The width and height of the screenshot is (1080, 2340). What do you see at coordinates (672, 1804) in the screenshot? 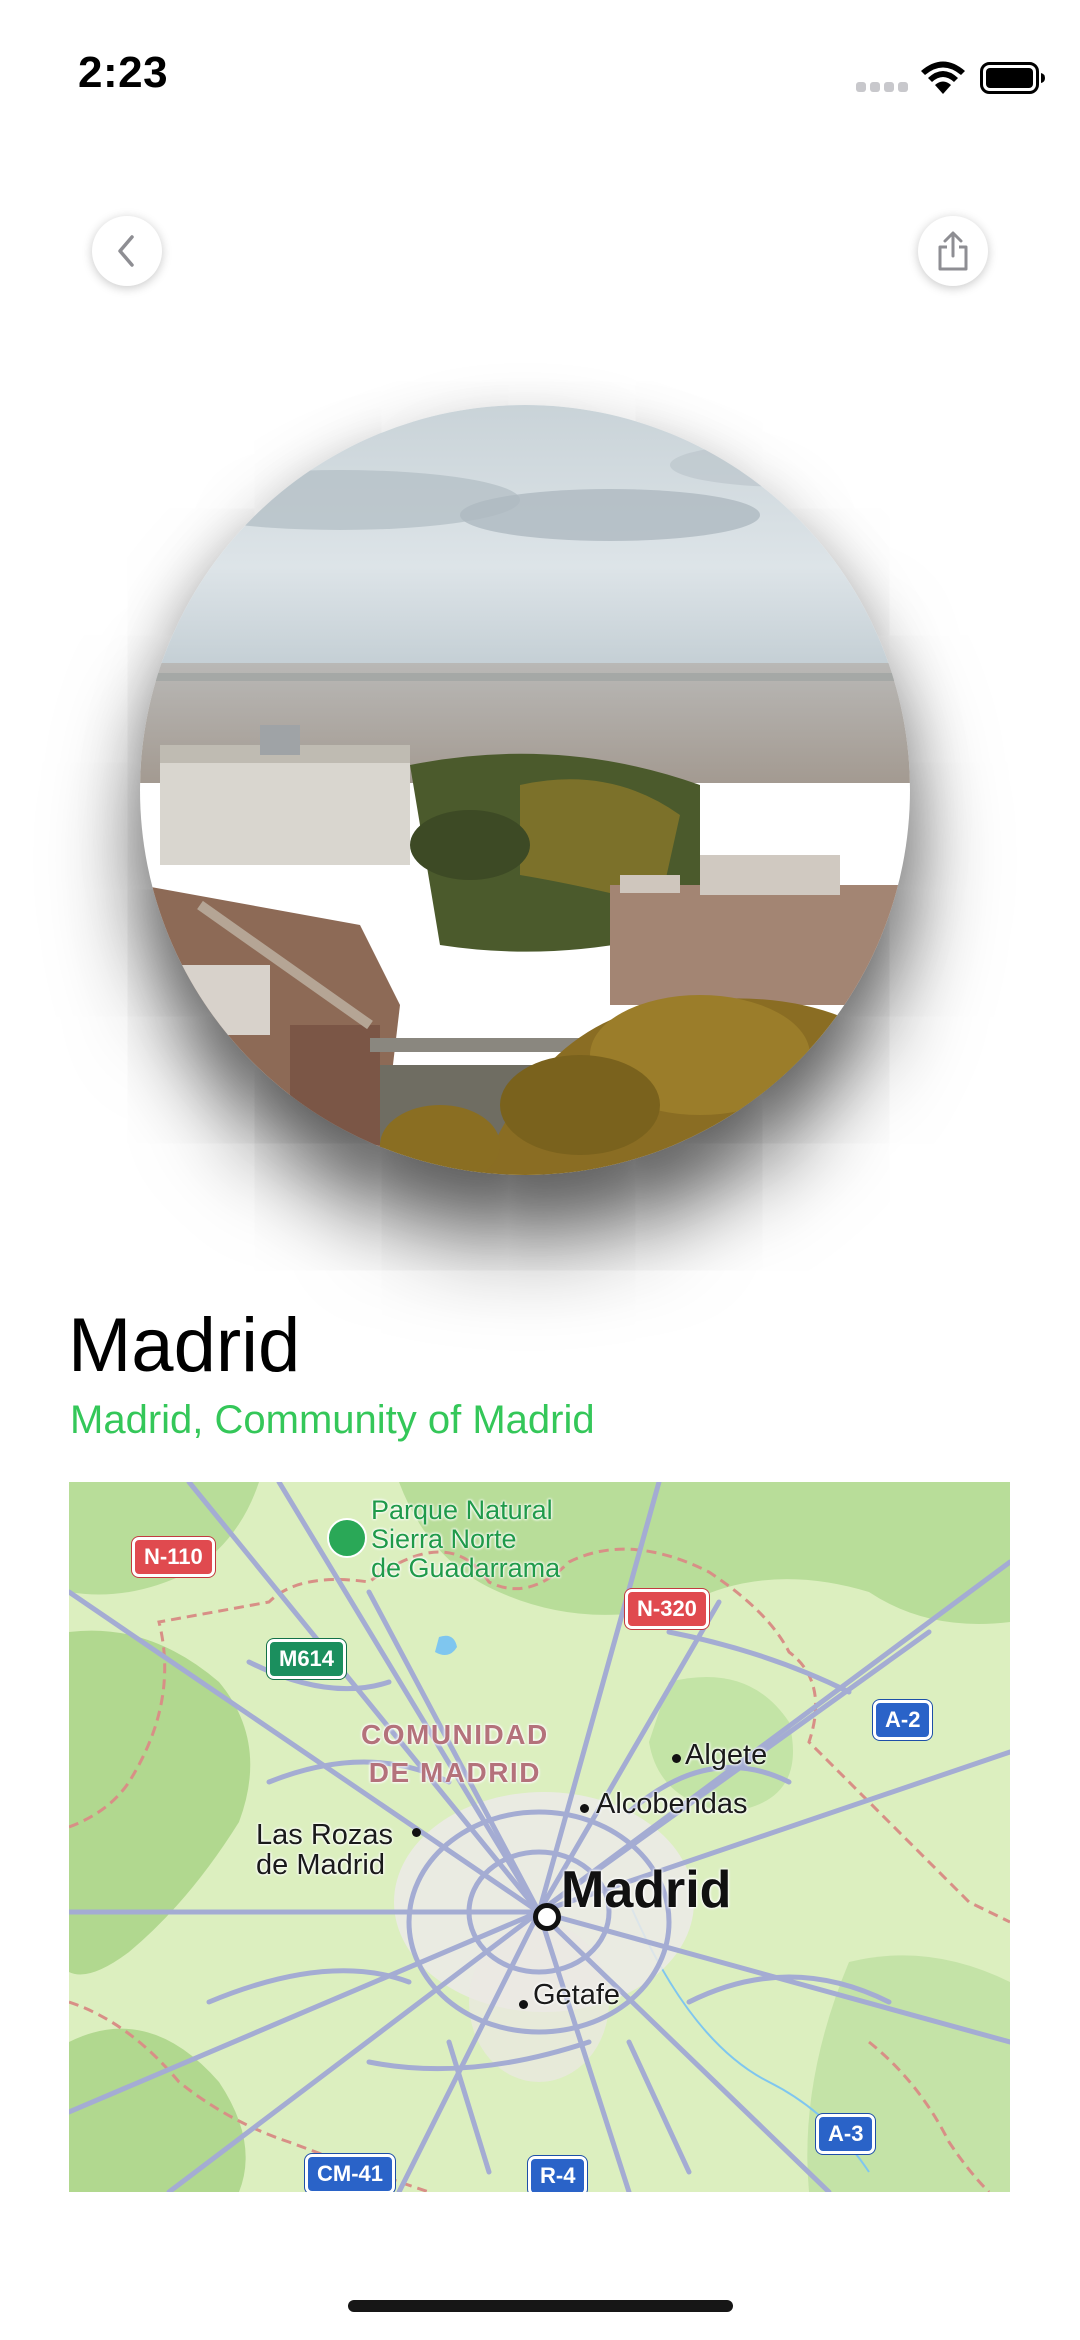
I see `map-city-alcobendas: Alcobendas` at bounding box center [672, 1804].